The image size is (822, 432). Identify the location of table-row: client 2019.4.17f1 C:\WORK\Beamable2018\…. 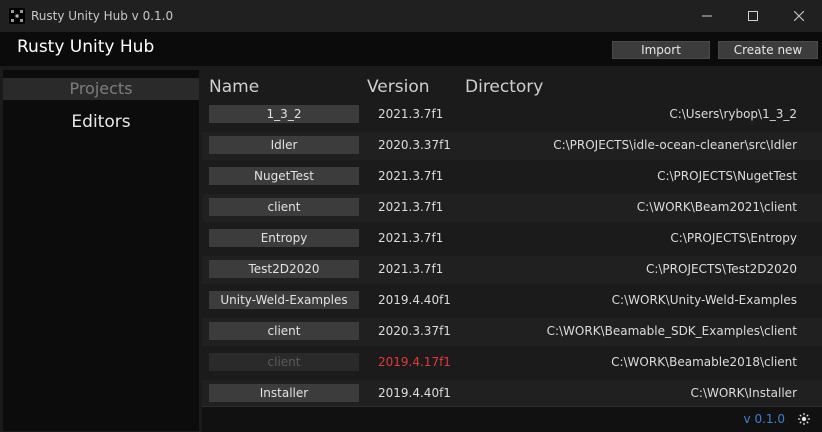
(512, 363).